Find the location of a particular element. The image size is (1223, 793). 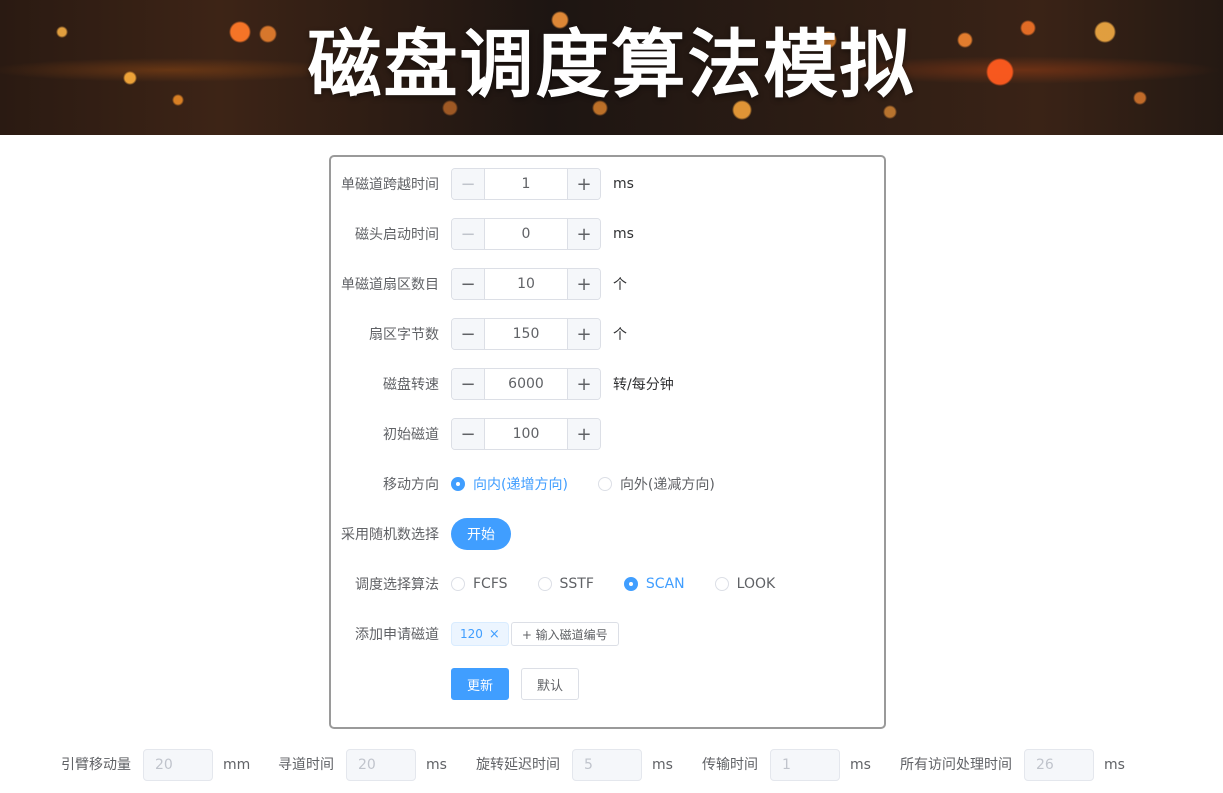

radio-label: SSTF is located at coordinates (576, 584).